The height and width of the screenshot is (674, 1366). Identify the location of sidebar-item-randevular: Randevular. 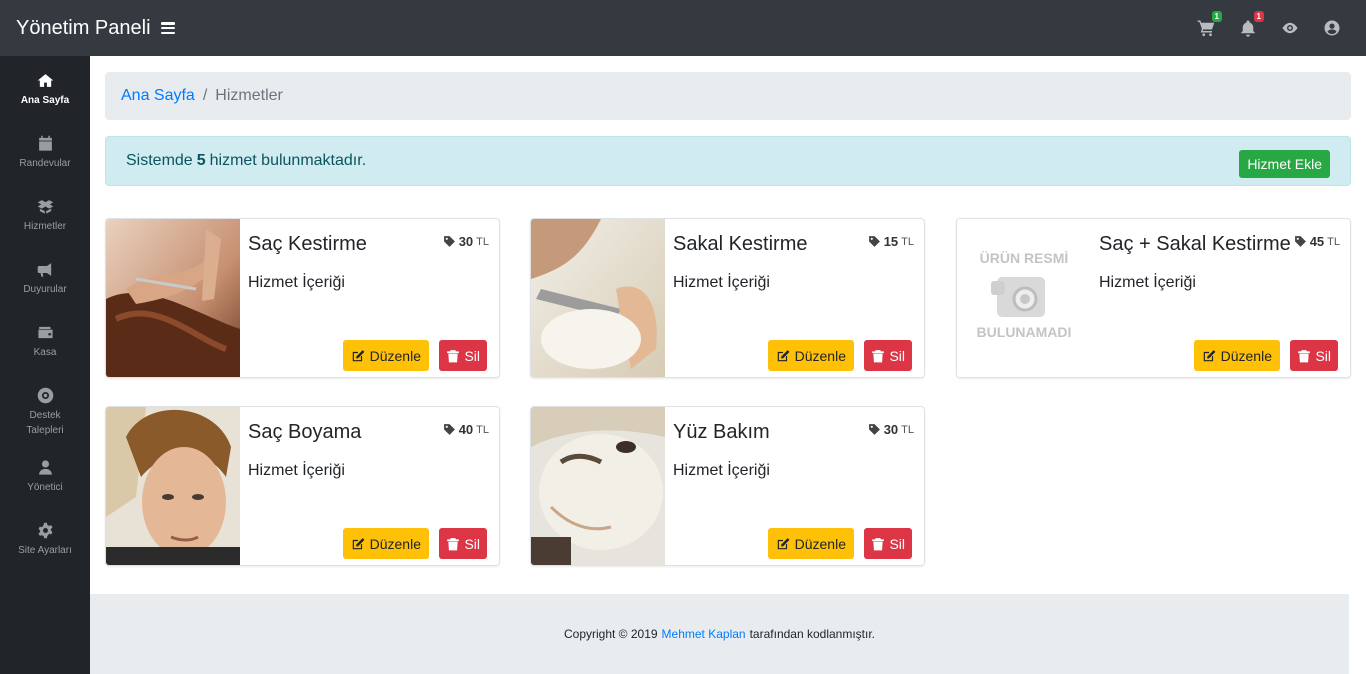
(45, 150).